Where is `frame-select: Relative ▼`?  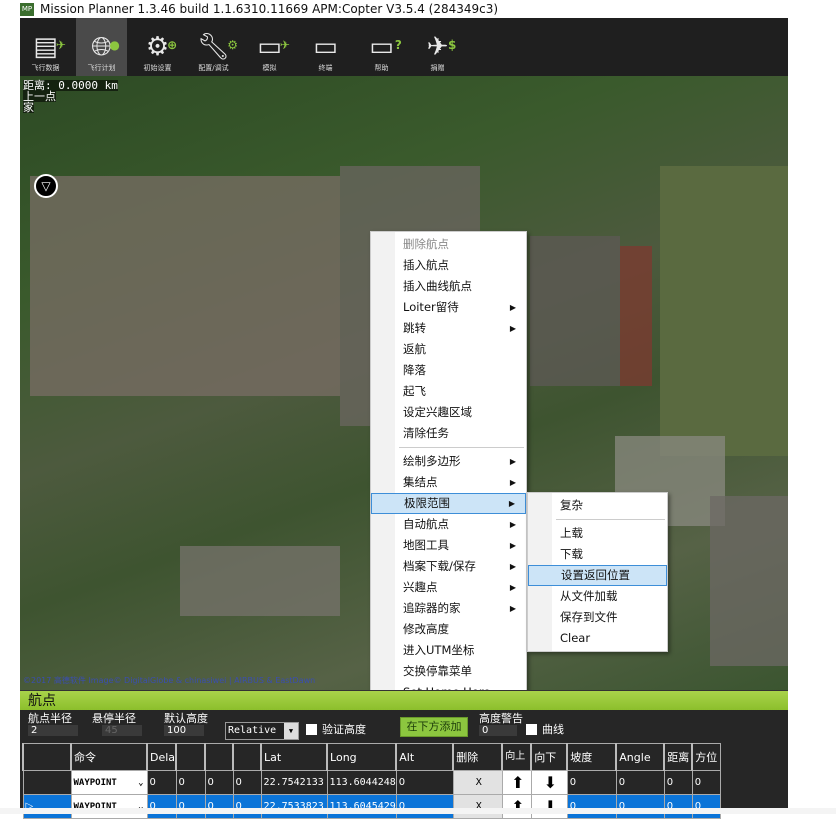
frame-select: Relative ▼ is located at coordinates (262, 731).